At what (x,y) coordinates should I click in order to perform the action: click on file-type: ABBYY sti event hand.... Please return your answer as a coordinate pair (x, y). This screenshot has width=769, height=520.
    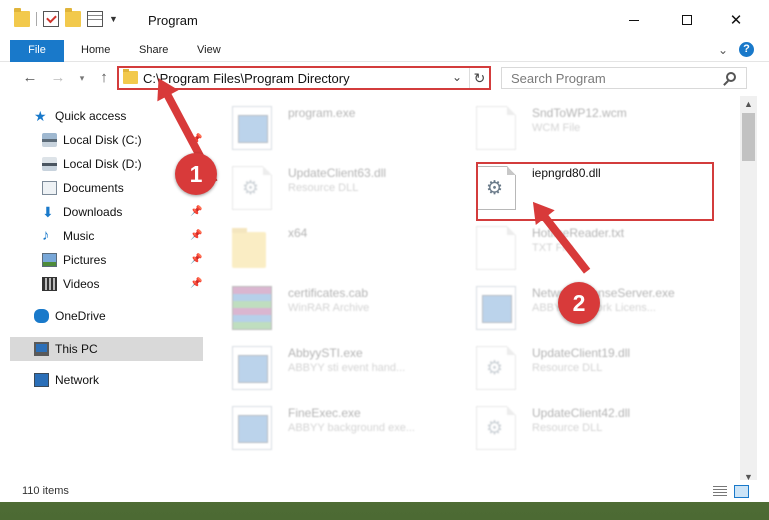
    Looking at the image, I should click on (347, 368).